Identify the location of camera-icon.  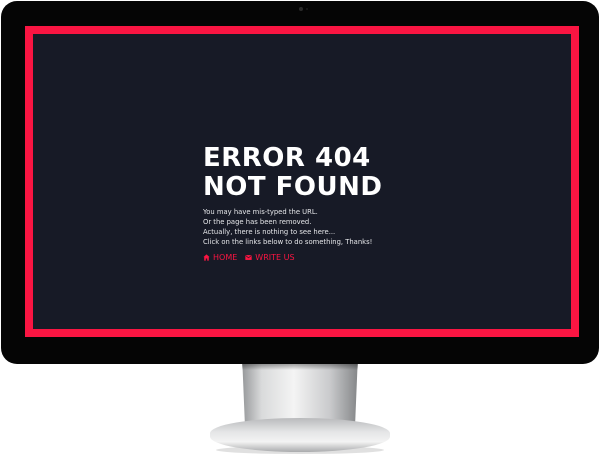
(301, 9).